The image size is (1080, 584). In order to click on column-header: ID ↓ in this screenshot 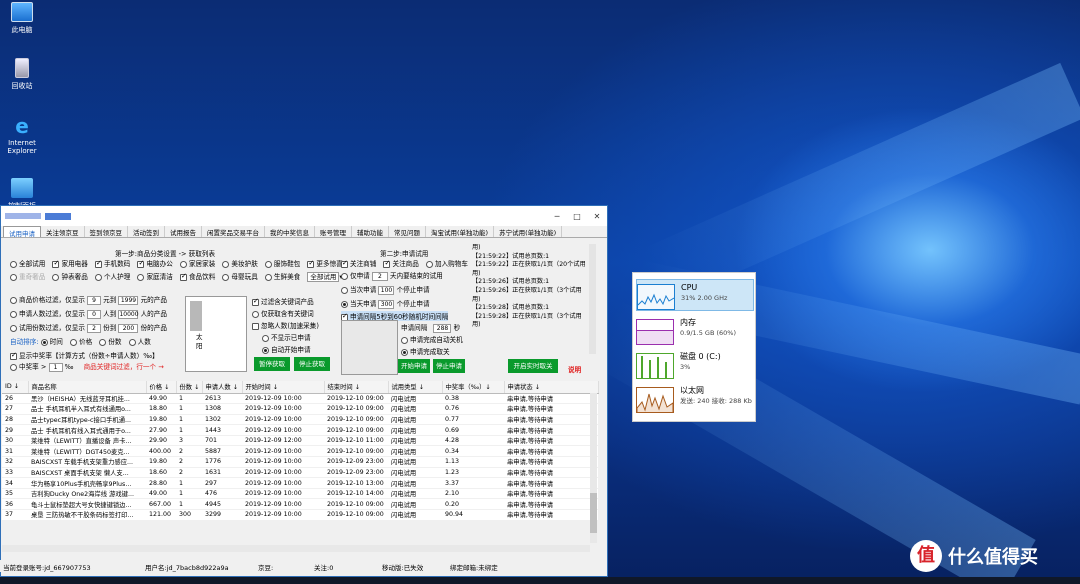, I will do `click(15, 387)`.